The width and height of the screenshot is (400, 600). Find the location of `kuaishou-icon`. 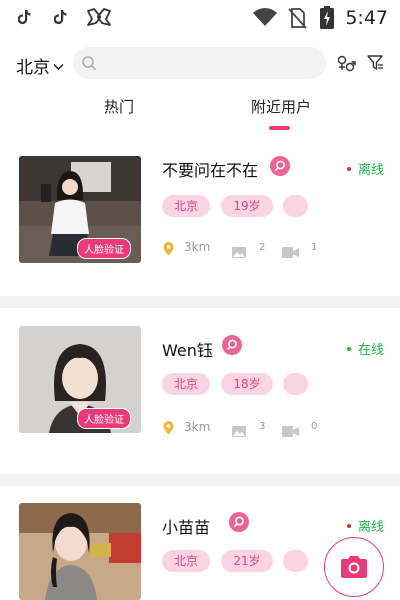

kuaishou-icon is located at coordinates (99, 19).